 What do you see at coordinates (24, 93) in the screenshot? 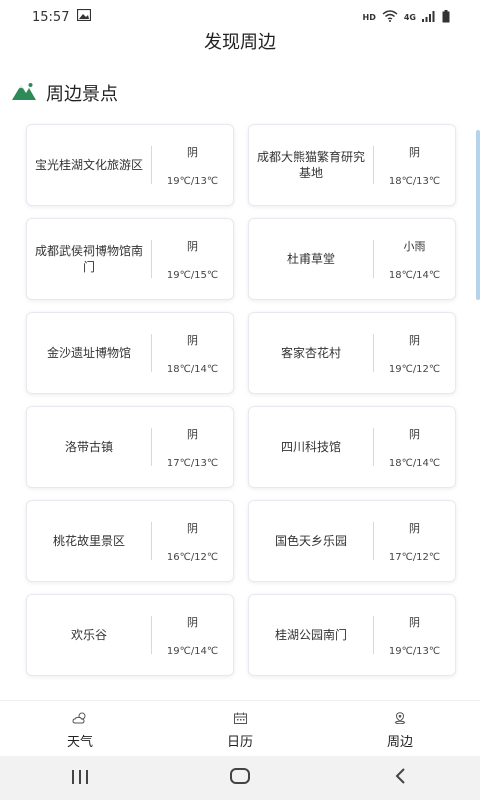
I see `mountain-icon` at bounding box center [24, 93].